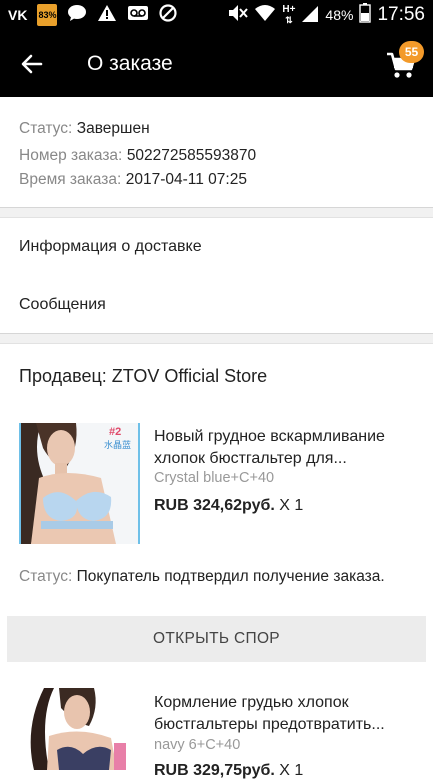 The height and width of the screenshot is (780, 433). I want to click on system-status-bar: VK 83% H+ ⇅ 48% 17:56, so click(216, 15).